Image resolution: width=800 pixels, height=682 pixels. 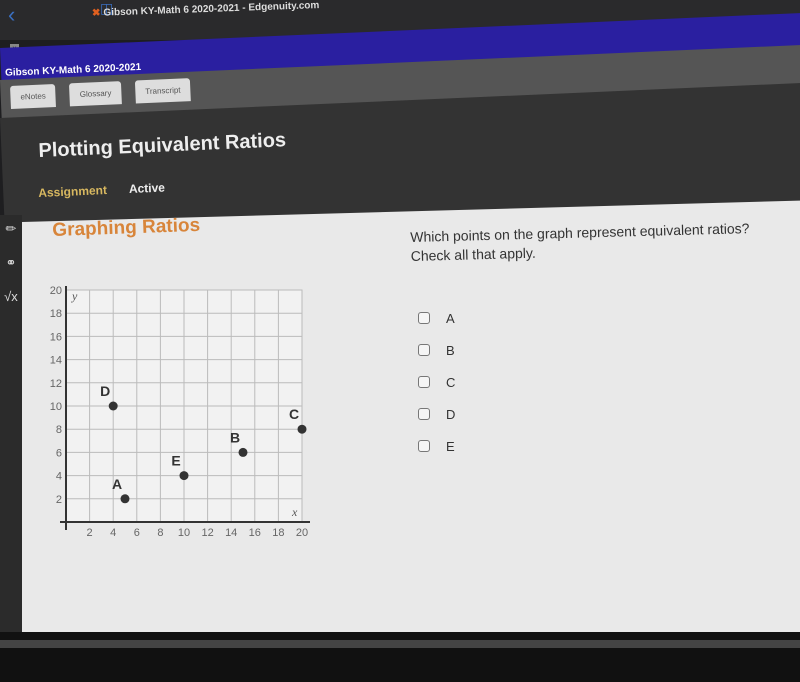 What do you see at coordinates (451, 414) in the screenshot?
I see `option-label: D` at bounding box center [451, 414].